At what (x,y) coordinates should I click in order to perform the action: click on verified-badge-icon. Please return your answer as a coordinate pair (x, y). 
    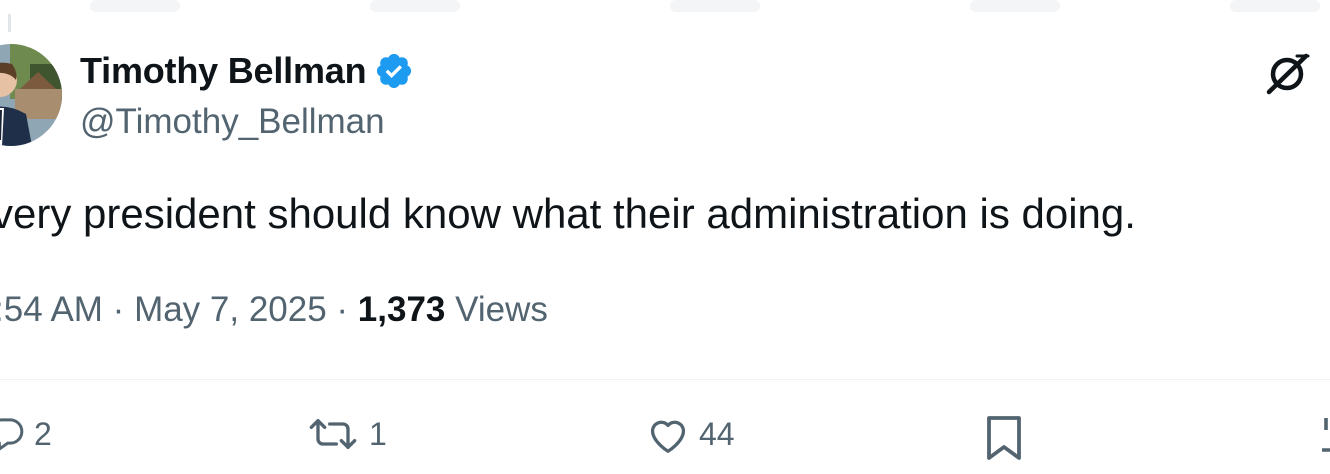
    Looking at the image, I should click on (394, 71).